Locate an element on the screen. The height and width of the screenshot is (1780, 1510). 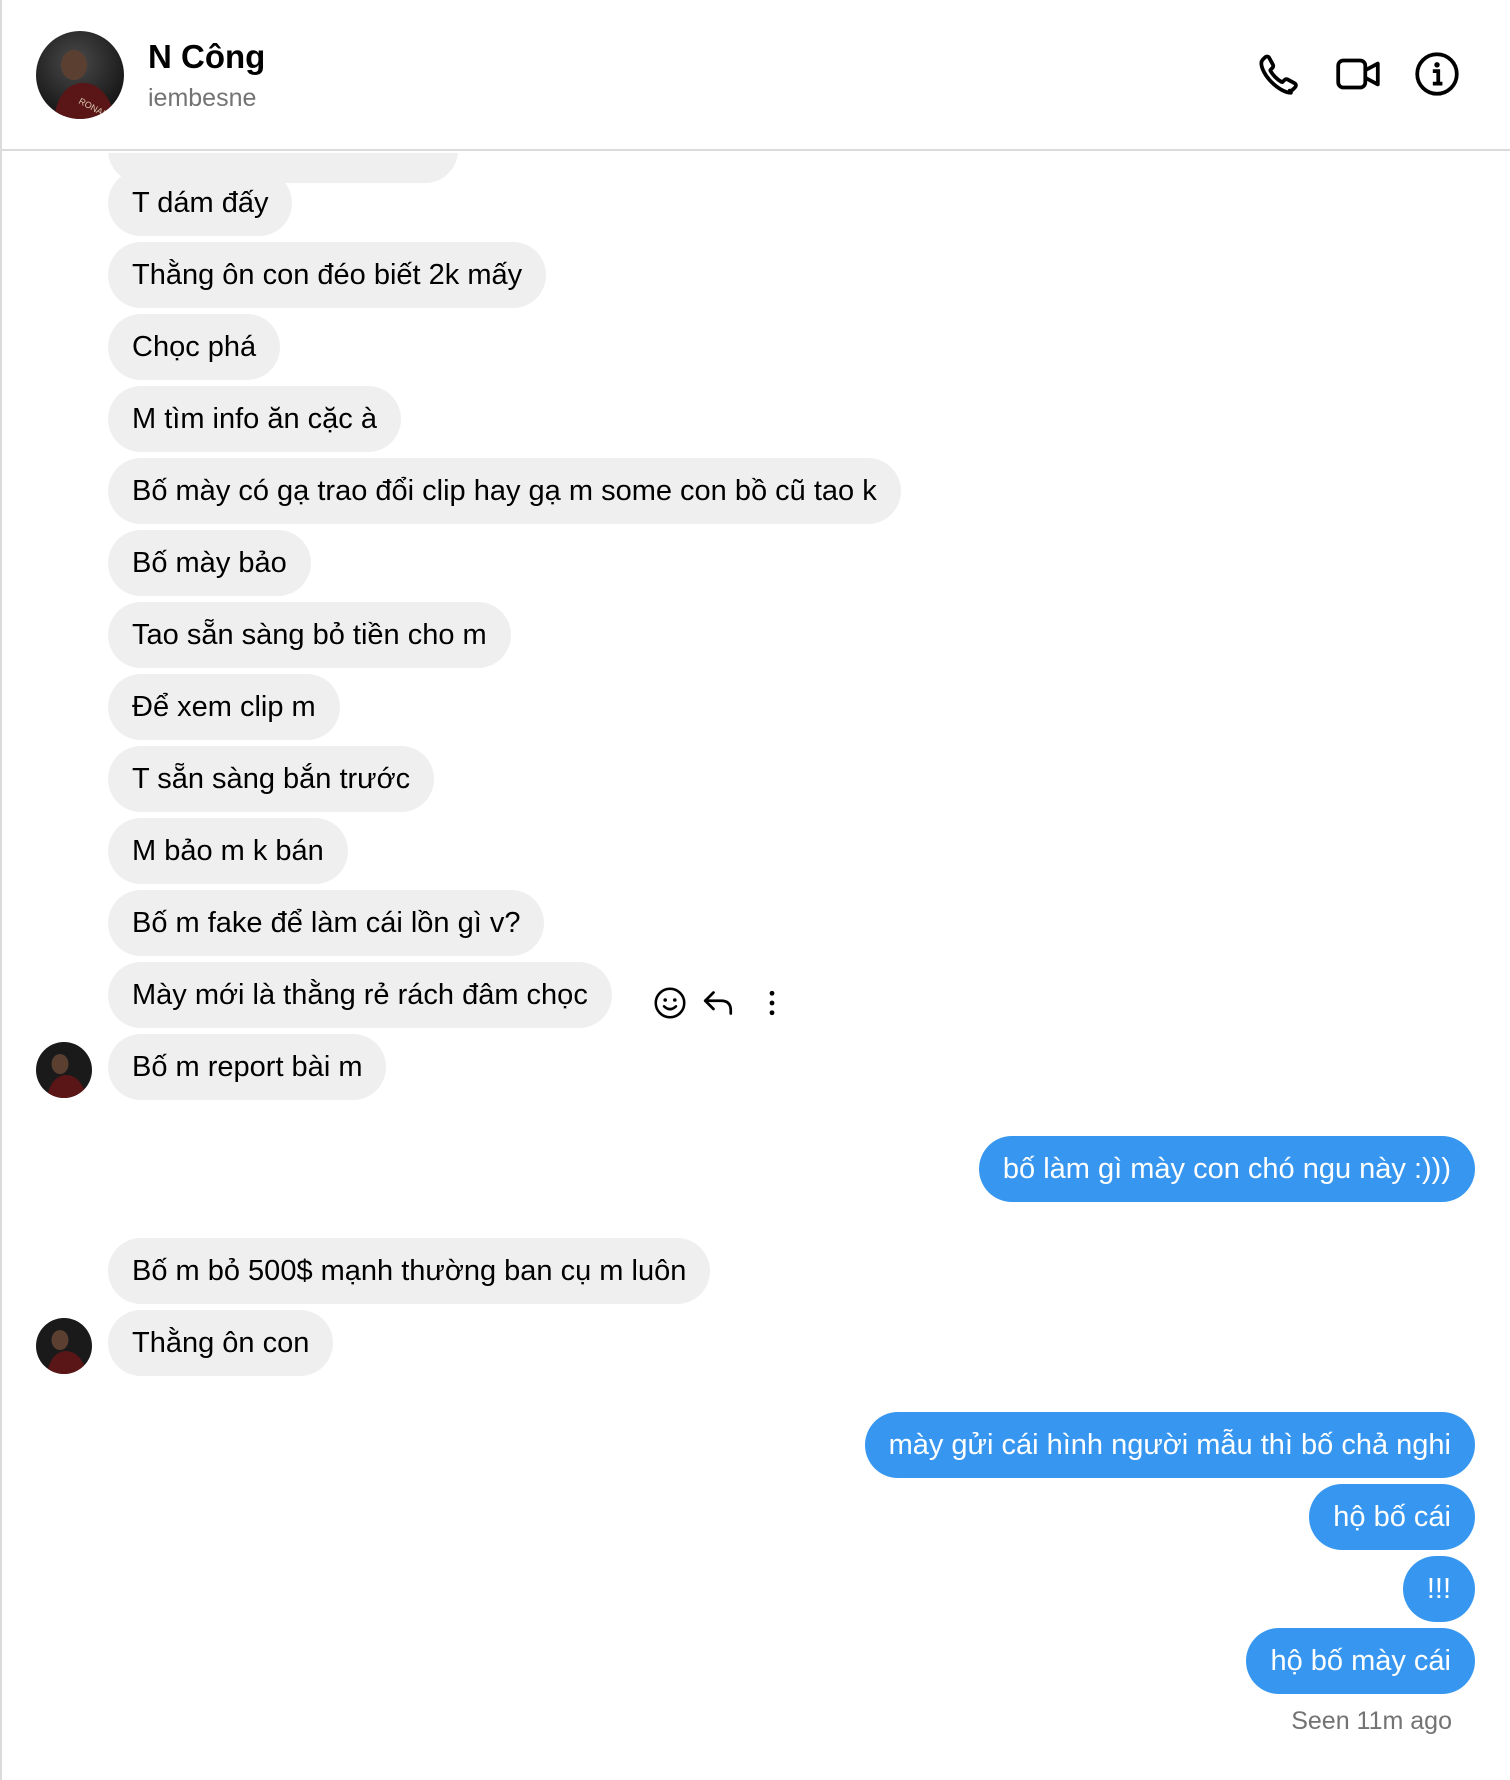
message-bubble-outgoing: !!! is located at coordinates (1438, 1589).